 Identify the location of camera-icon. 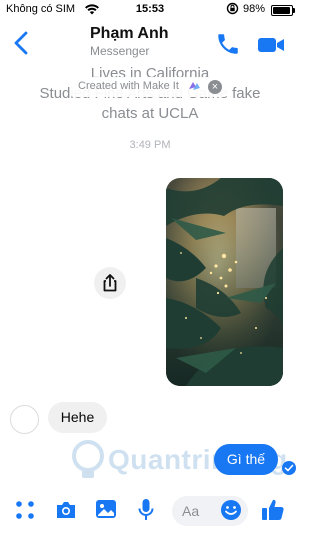
(66, 510).